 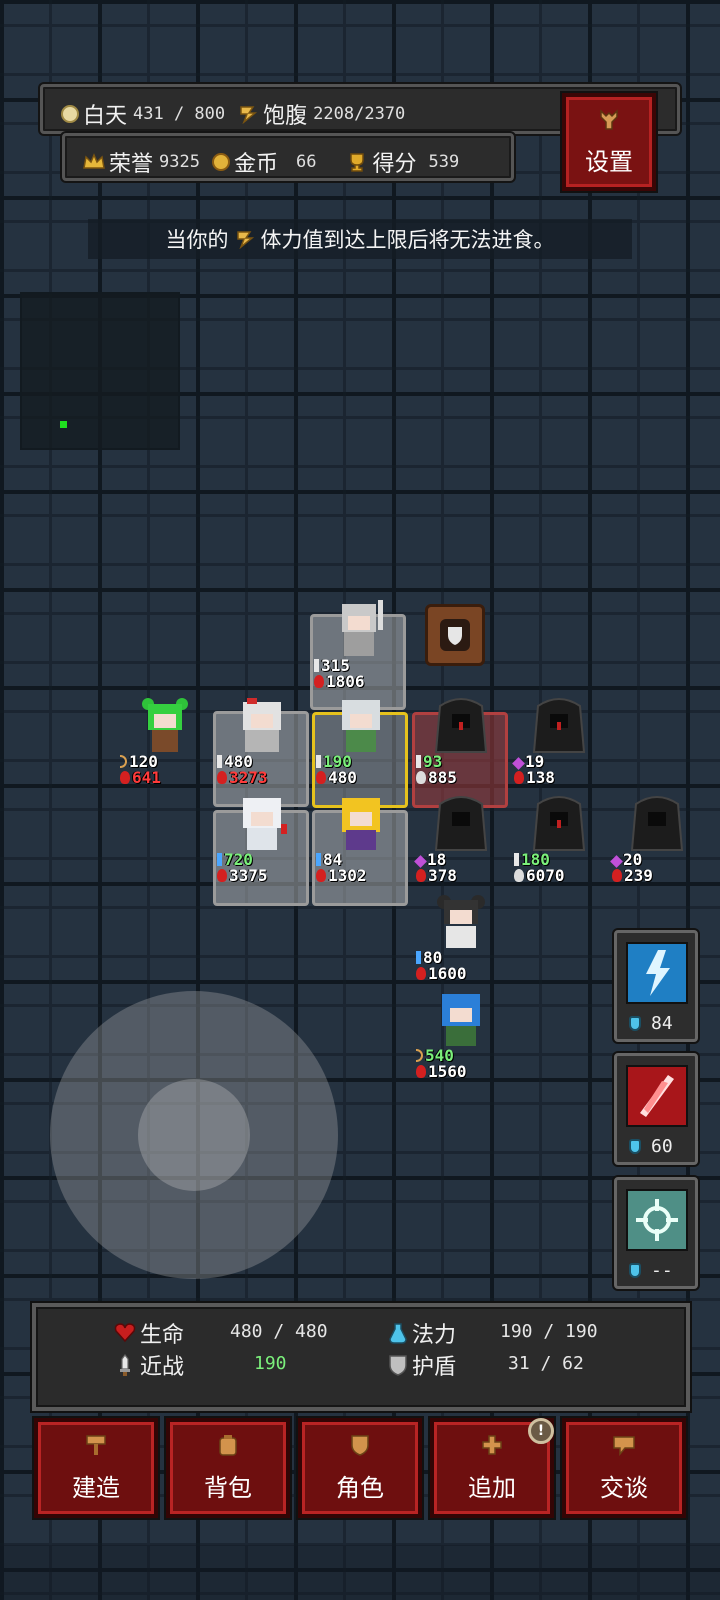 What do you see at coordinates (360, 1572) in the screenshot?
I see `bottom-floor-strip` at bounding box center [360, 1572].